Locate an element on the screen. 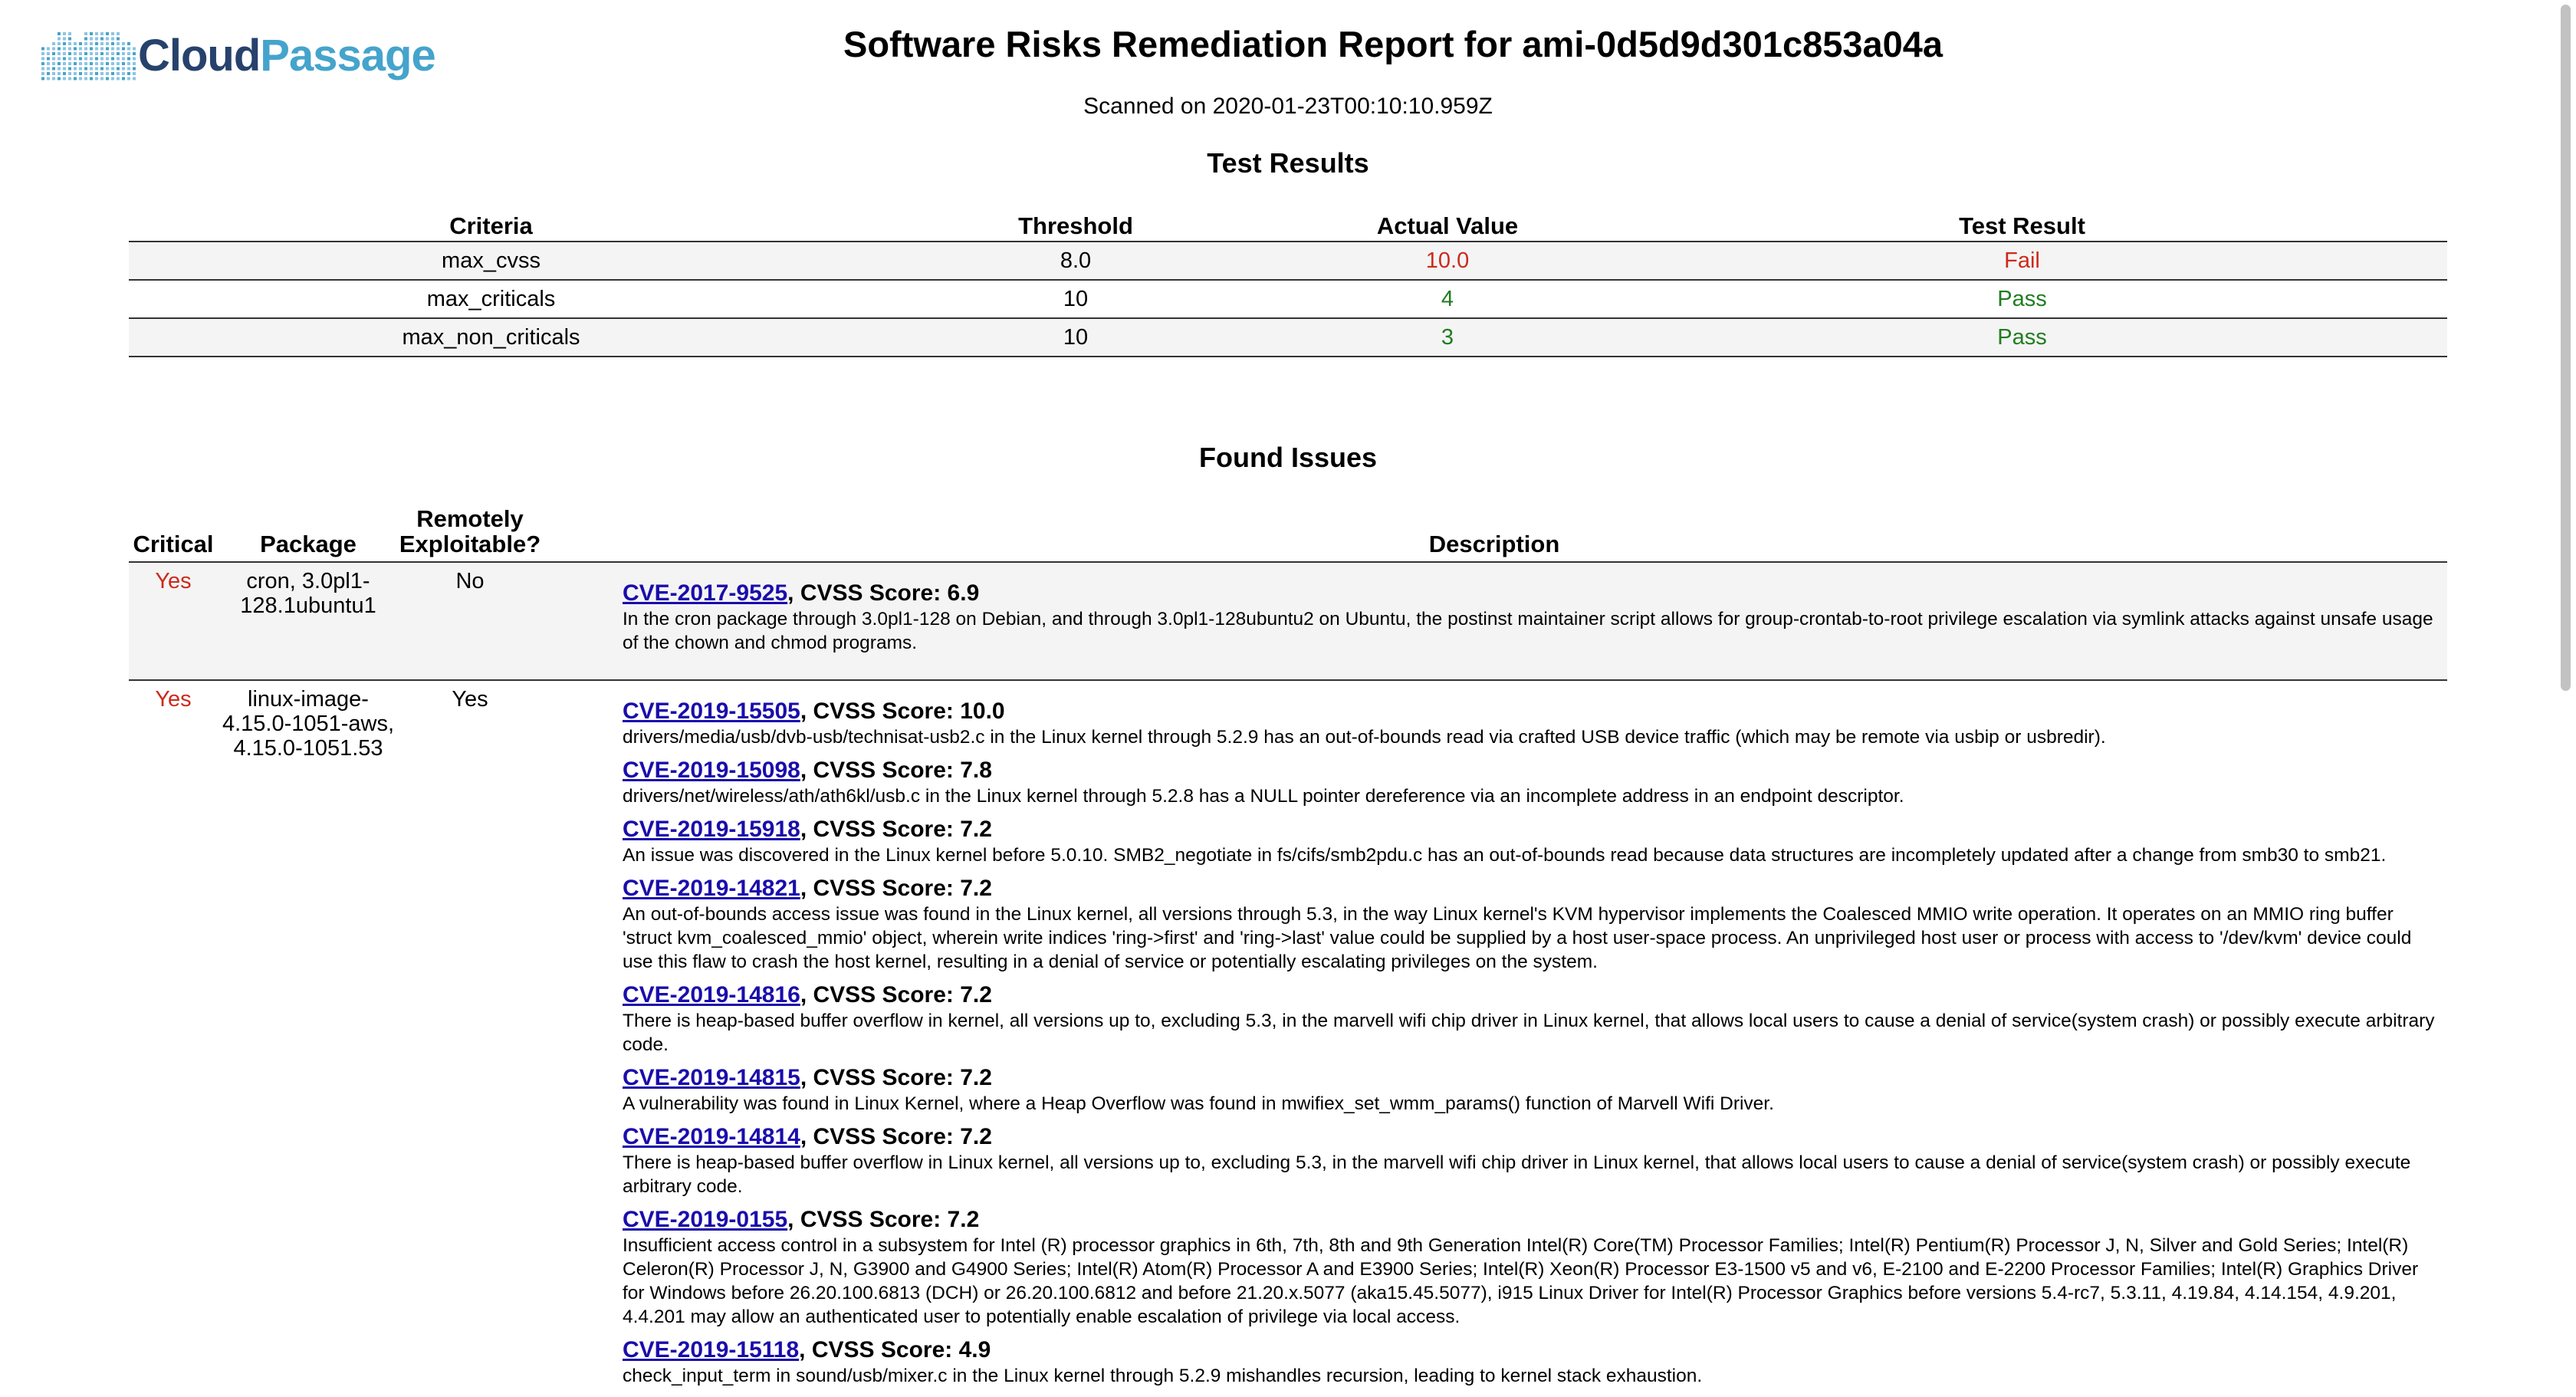  cve-link: CVE-2019-15505 is located at coordinates (712, 711).